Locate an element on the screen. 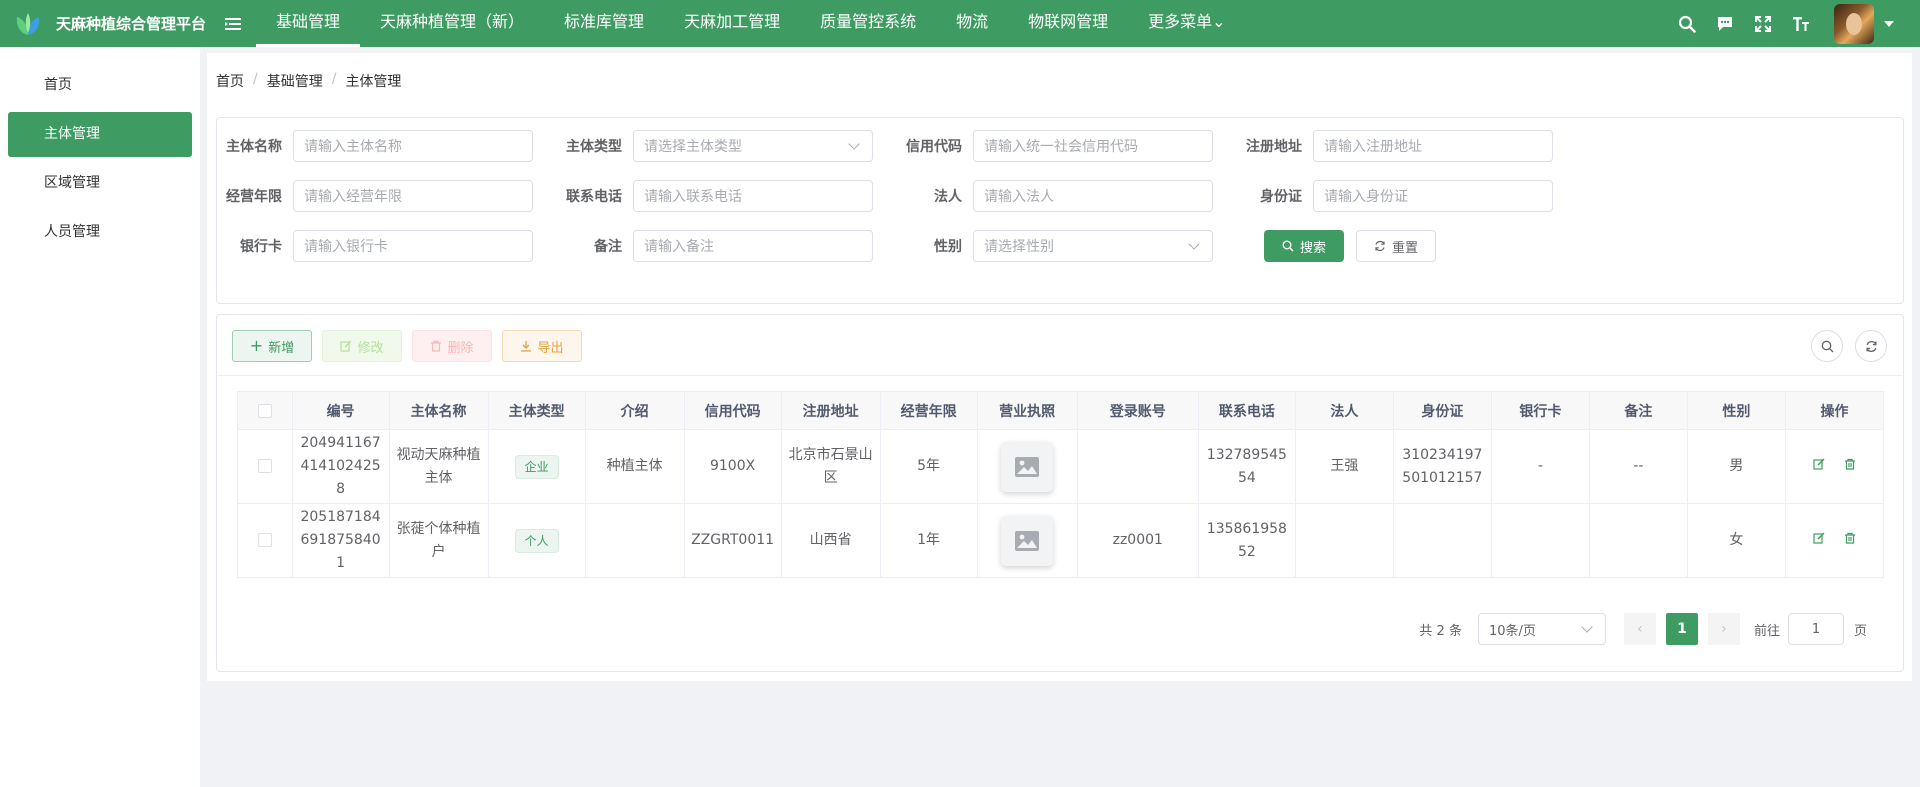 The image size is (1920, 787). refresh-icon is located at coordinates (1871, 346).